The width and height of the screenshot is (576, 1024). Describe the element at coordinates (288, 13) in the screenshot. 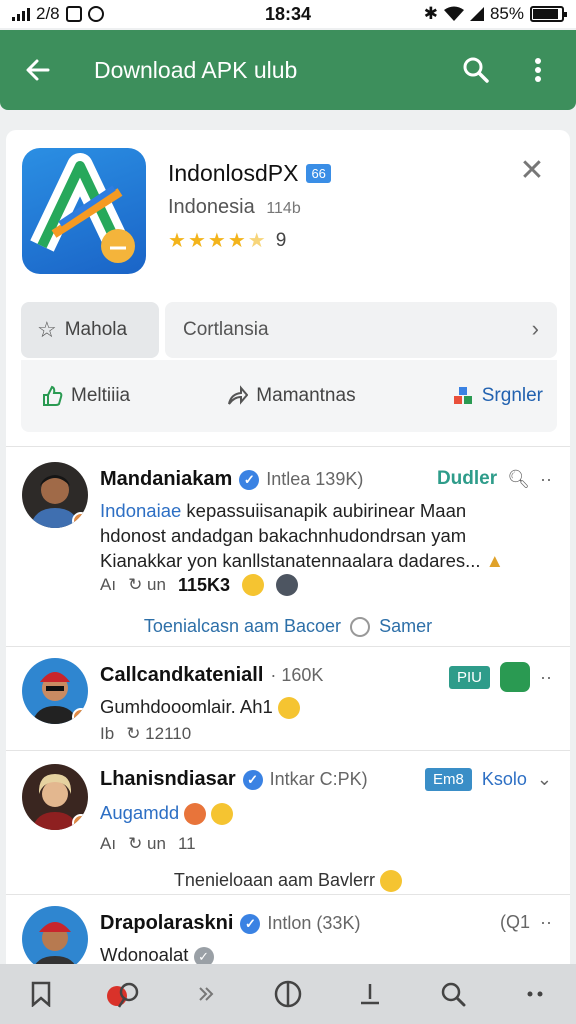

I see `clock: 18:34` at that location.